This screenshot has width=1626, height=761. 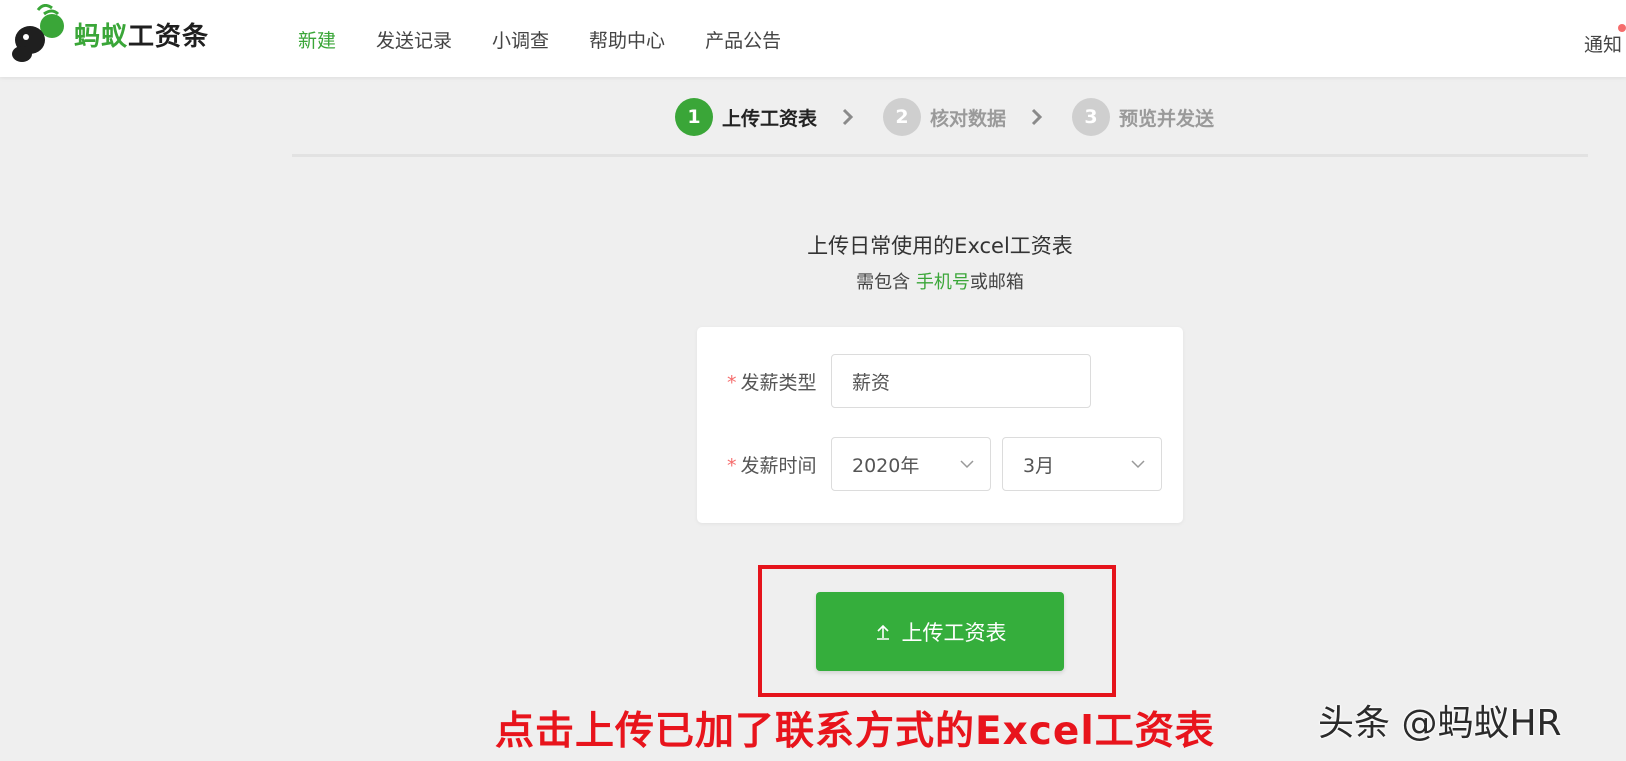 I want to click on upload-intro-subtitle: 需包含 手机号或邮箱, so click(x=940, y=282).